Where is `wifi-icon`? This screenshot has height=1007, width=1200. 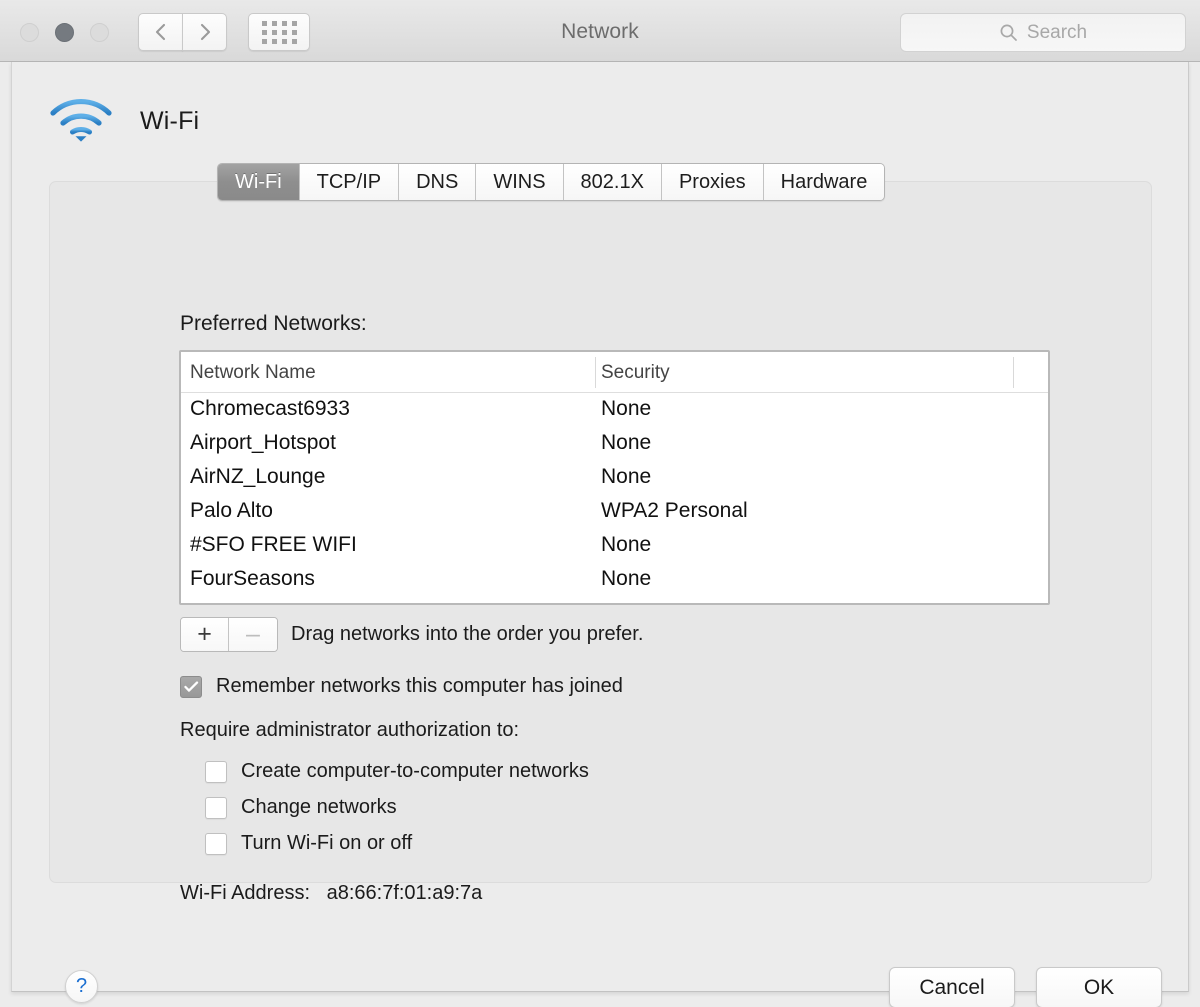 wifi-icon is located at coordinates (81, 120).